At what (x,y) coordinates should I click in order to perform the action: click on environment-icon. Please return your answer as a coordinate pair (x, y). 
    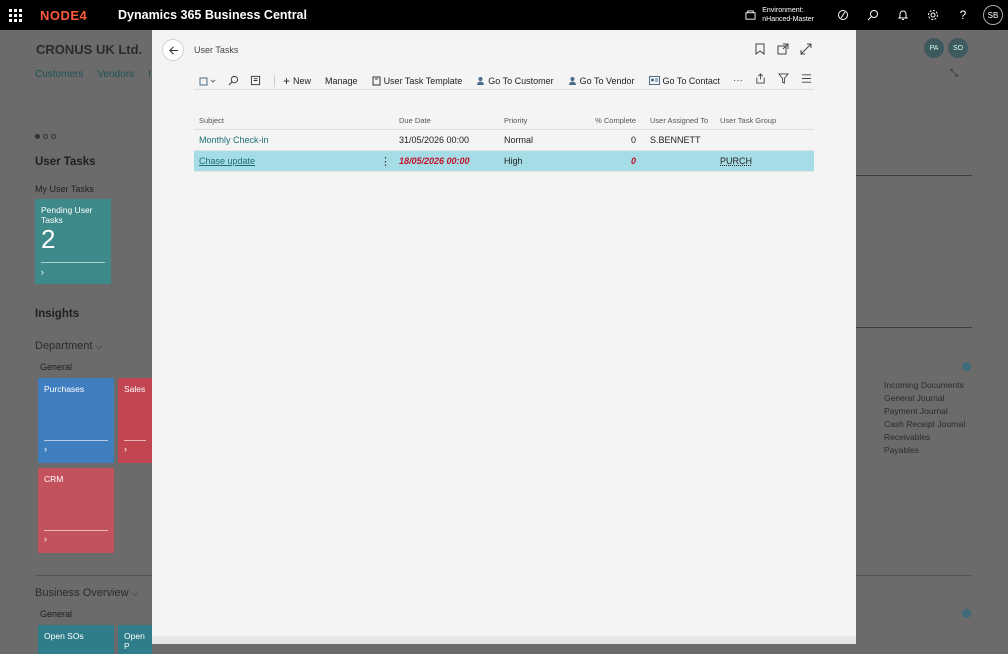
    Looking at the image, I should click on (750, 14).